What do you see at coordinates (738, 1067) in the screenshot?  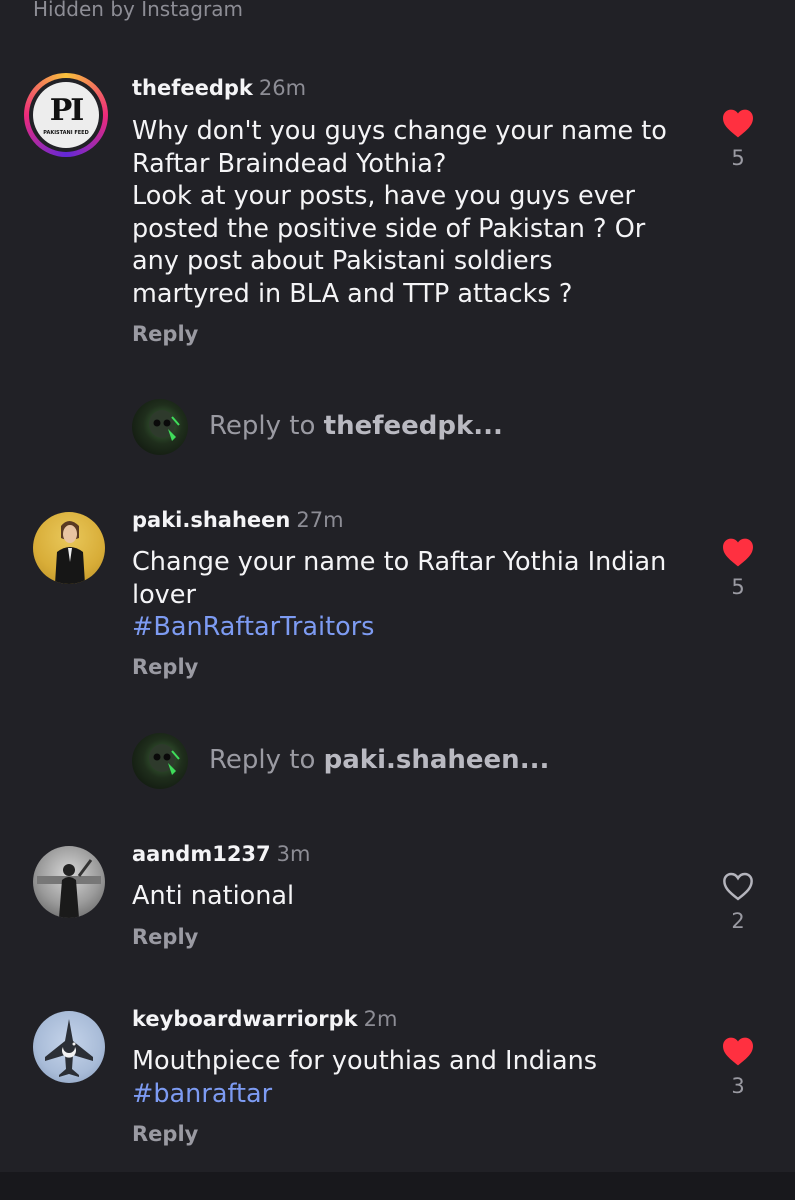 I see `like-button: 3` at bounding box center [738, 1067].